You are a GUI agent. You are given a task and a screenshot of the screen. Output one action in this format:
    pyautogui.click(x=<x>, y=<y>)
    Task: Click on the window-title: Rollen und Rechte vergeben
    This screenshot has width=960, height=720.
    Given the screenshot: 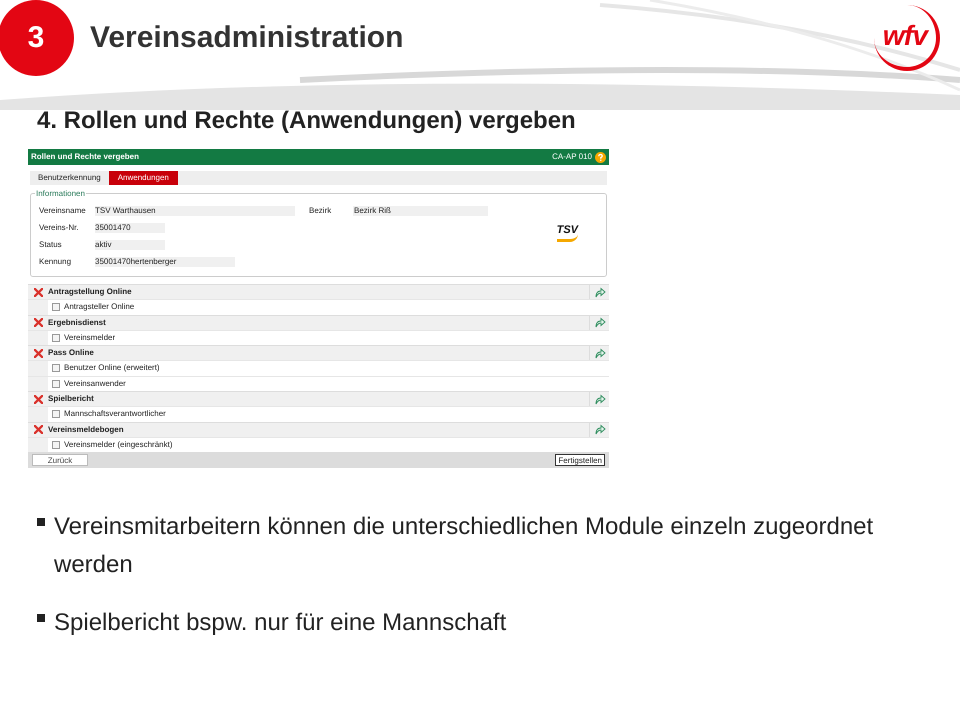 What is the action you would take?
    pyautogui.click(x=85, y=157)
    